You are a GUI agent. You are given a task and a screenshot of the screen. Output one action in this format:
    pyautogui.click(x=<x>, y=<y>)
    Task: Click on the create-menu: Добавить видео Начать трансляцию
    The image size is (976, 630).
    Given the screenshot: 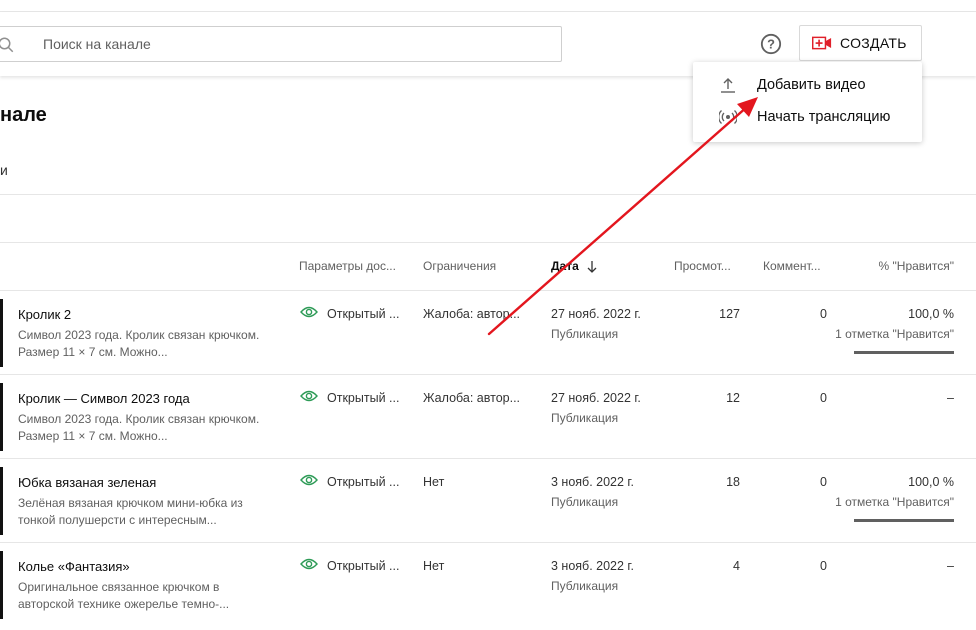 What is the action you would take?
    pyautogui.click(x=807, y=102)
    